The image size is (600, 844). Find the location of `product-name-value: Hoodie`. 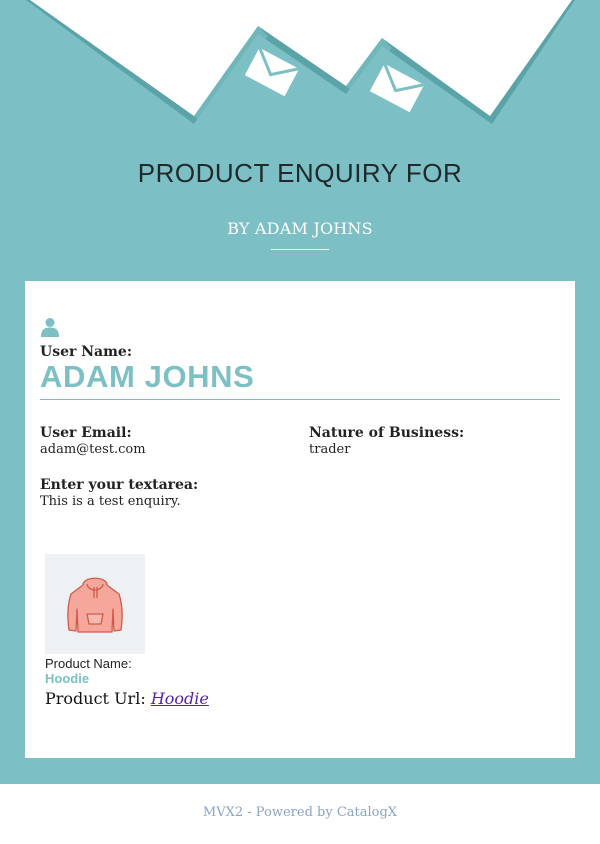

product-name-value: Hoodie is located at coordinates (67, 678).